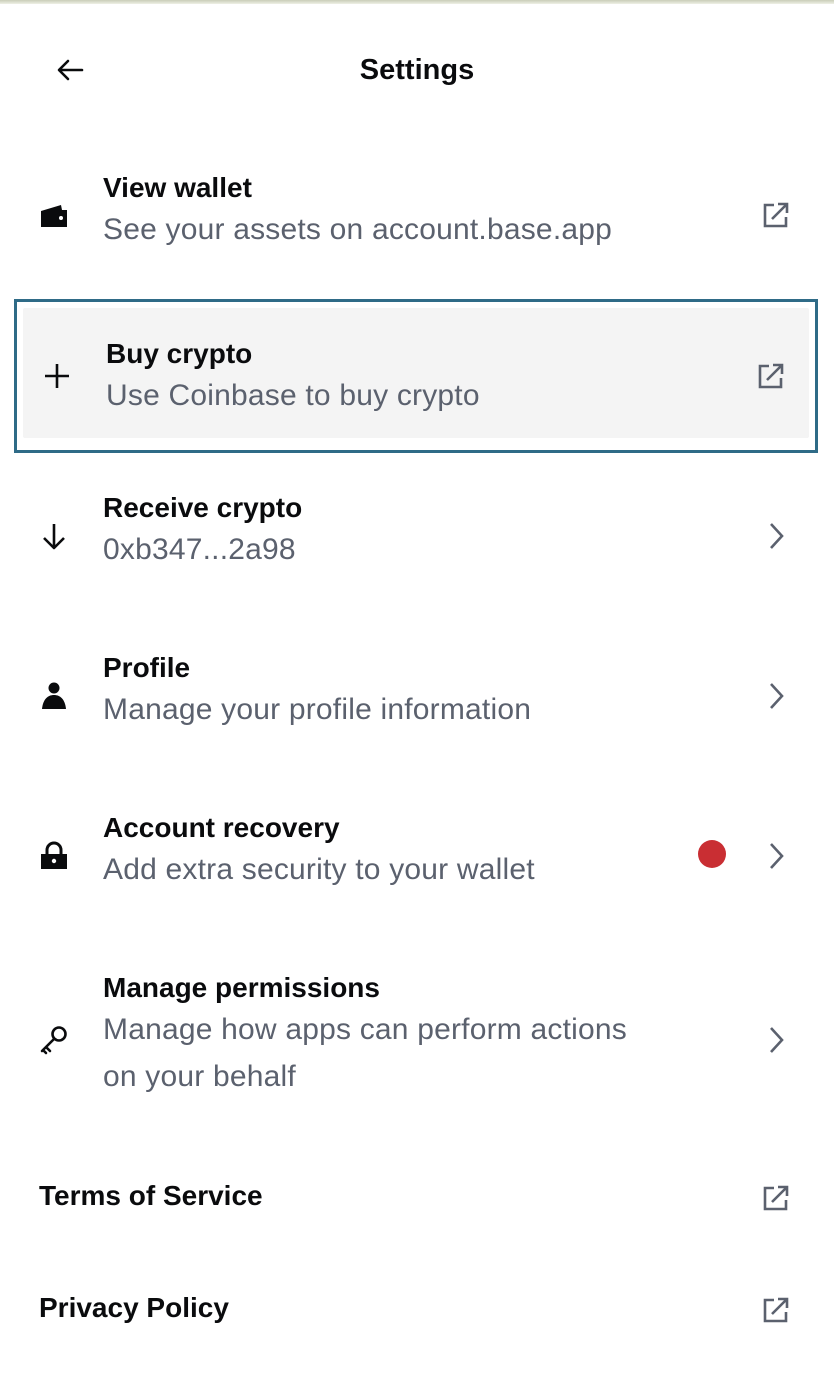  Describe the element at coordinates (241, 987) in the screenshot. I see `menu-item-label: Manage permissions` at that location.